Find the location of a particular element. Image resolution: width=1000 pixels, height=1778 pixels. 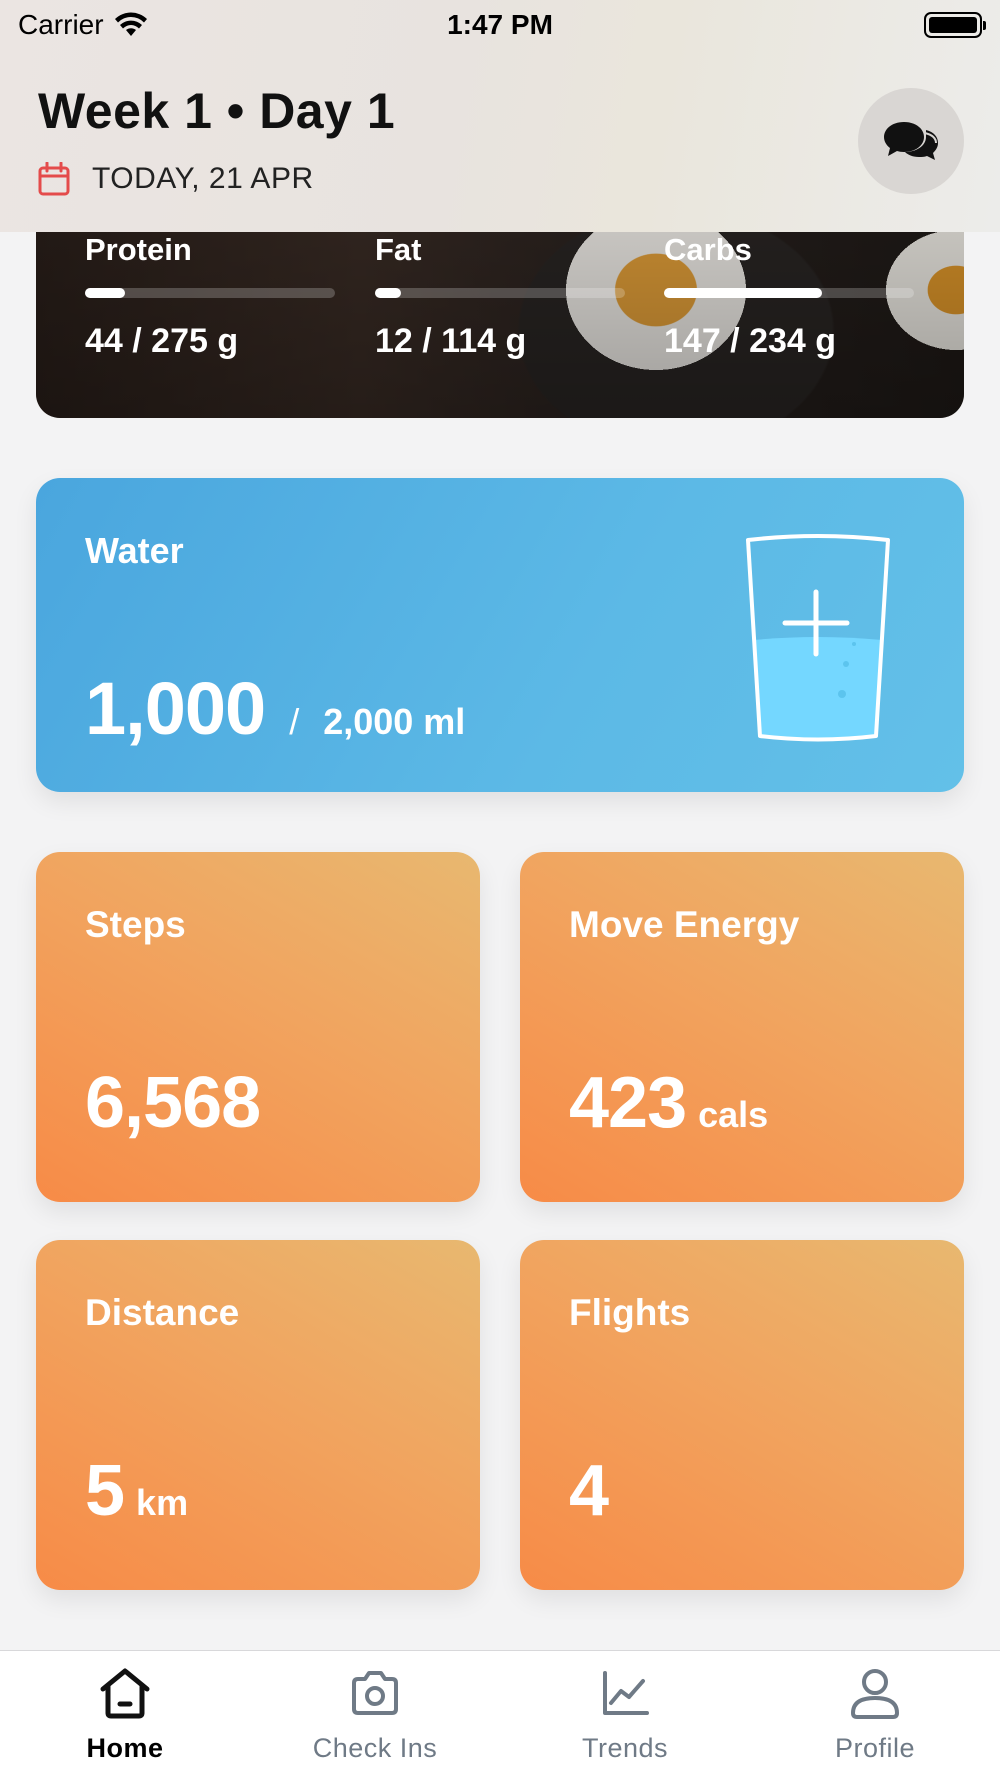

tab-label: Trends is located at coordinates (625, 1748).